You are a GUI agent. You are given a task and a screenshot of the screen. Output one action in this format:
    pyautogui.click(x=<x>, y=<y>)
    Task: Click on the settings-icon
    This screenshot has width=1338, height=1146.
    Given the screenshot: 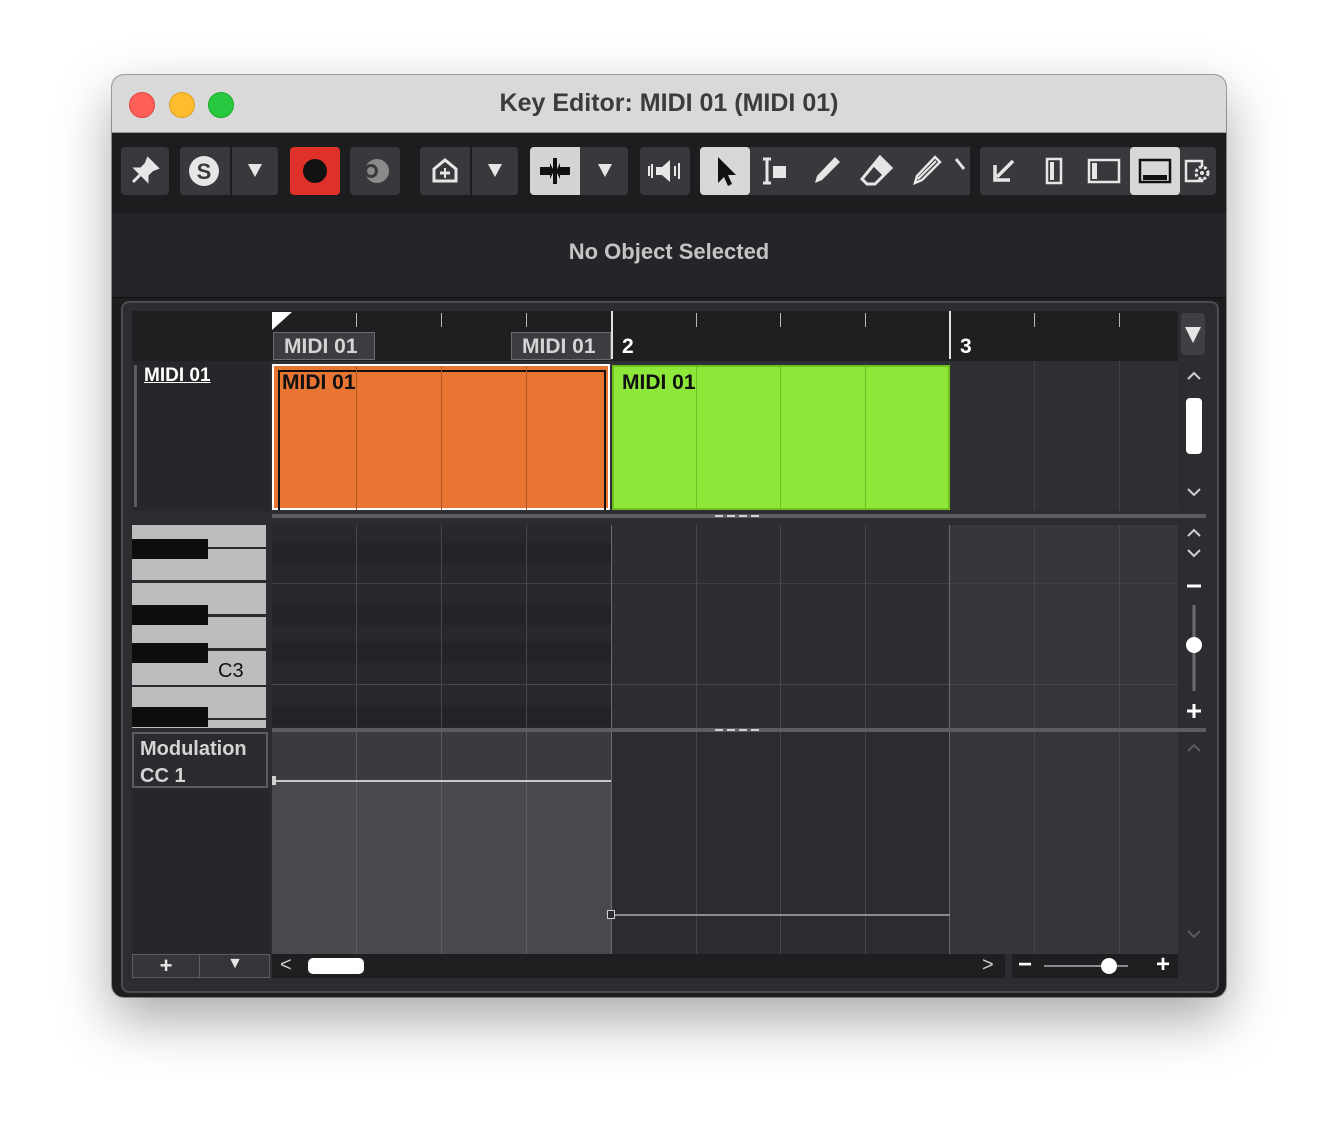 What is the action you would take?
    pyautogui.click(x=1197, y=171)
    